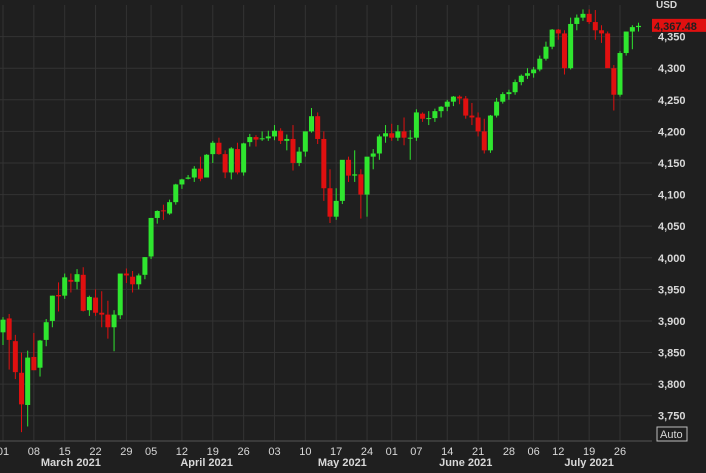  Describe the element at coordinates (465, 462) in the screenshot. I see `x-month-label: June 2021` at that location.